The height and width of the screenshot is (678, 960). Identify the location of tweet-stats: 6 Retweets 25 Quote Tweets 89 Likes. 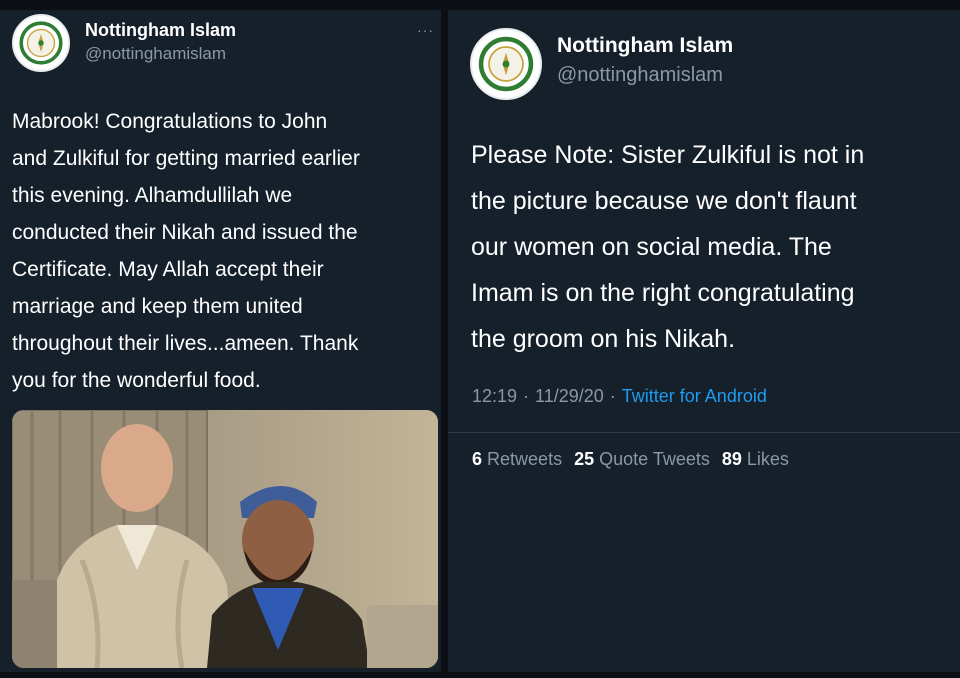
(636, 459).